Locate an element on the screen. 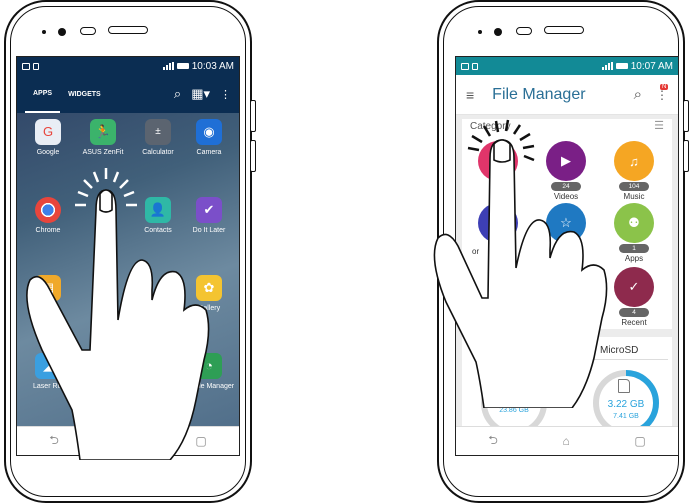  sd-card-icon is located at coordinates (624, 386).